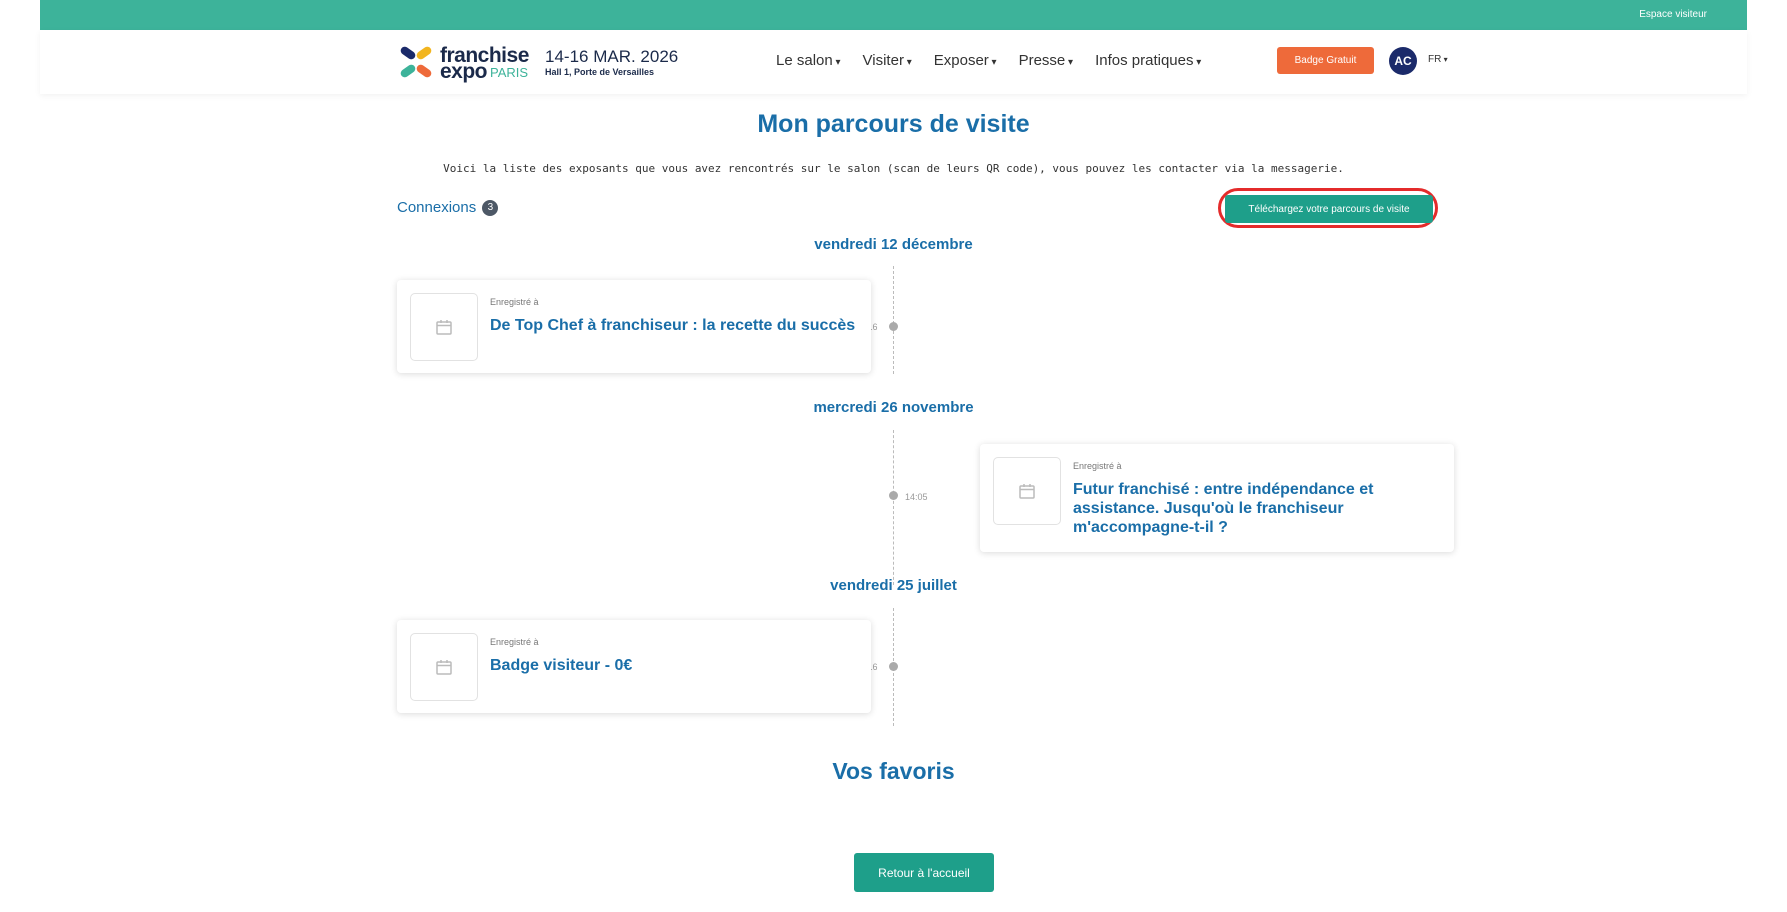  Describe the element at coordinates (1325, 60) in the screenshot. I see `badge-gratuit-button: Badge Gratuit` at that location.